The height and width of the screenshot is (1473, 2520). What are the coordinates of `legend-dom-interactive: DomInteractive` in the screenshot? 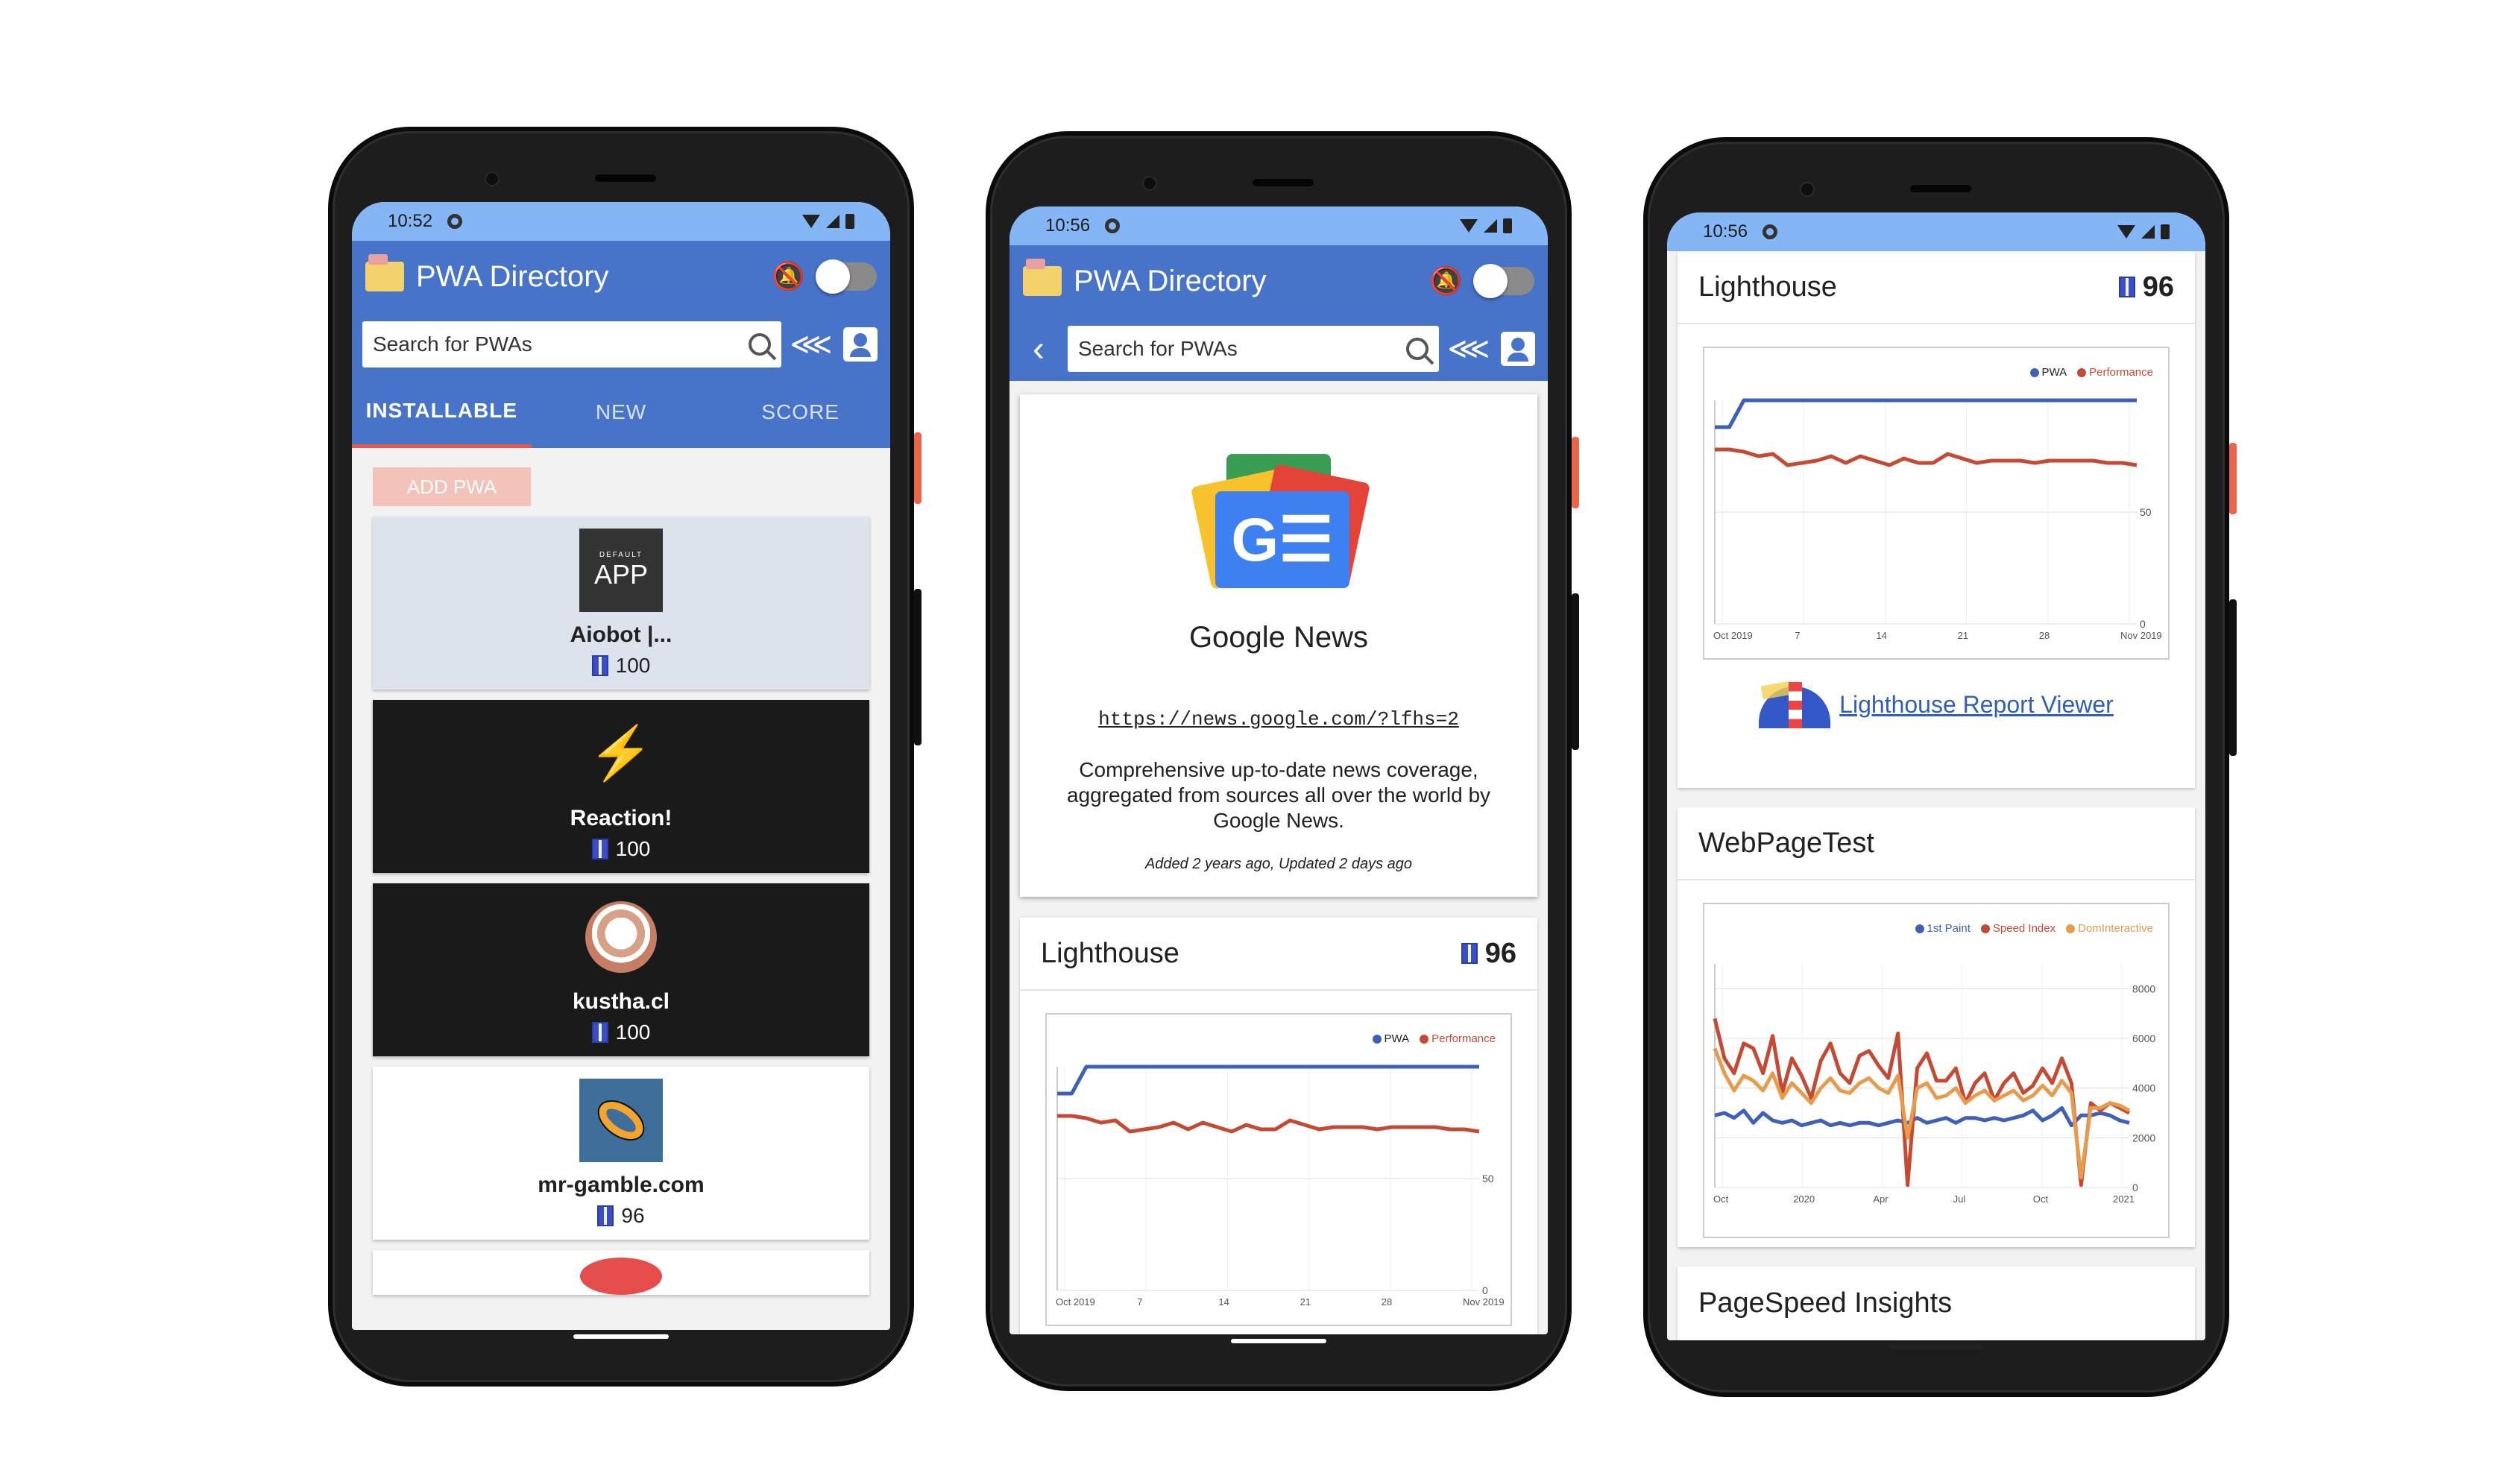 It's located at (2115, 928).